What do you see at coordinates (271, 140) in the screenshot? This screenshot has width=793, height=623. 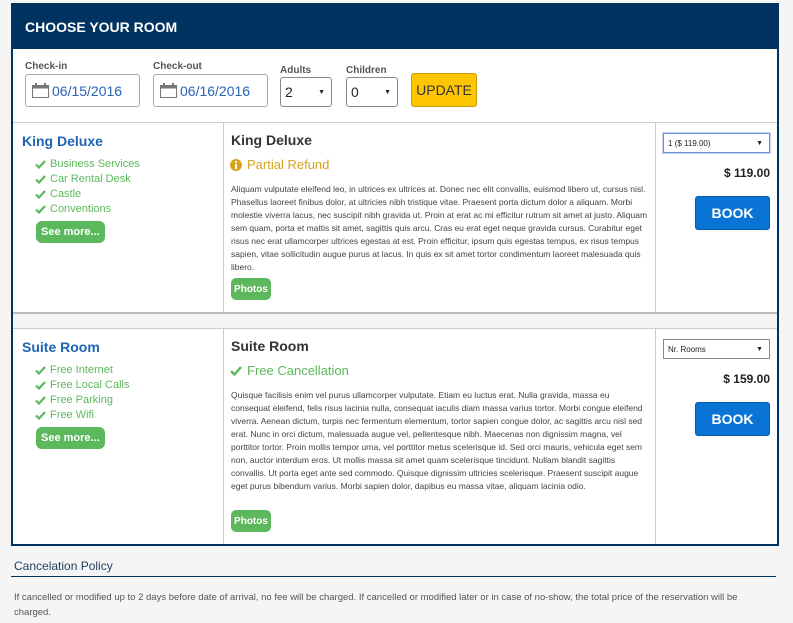 I see `room-title: King Deluxe` at bounding box center [271, 140].